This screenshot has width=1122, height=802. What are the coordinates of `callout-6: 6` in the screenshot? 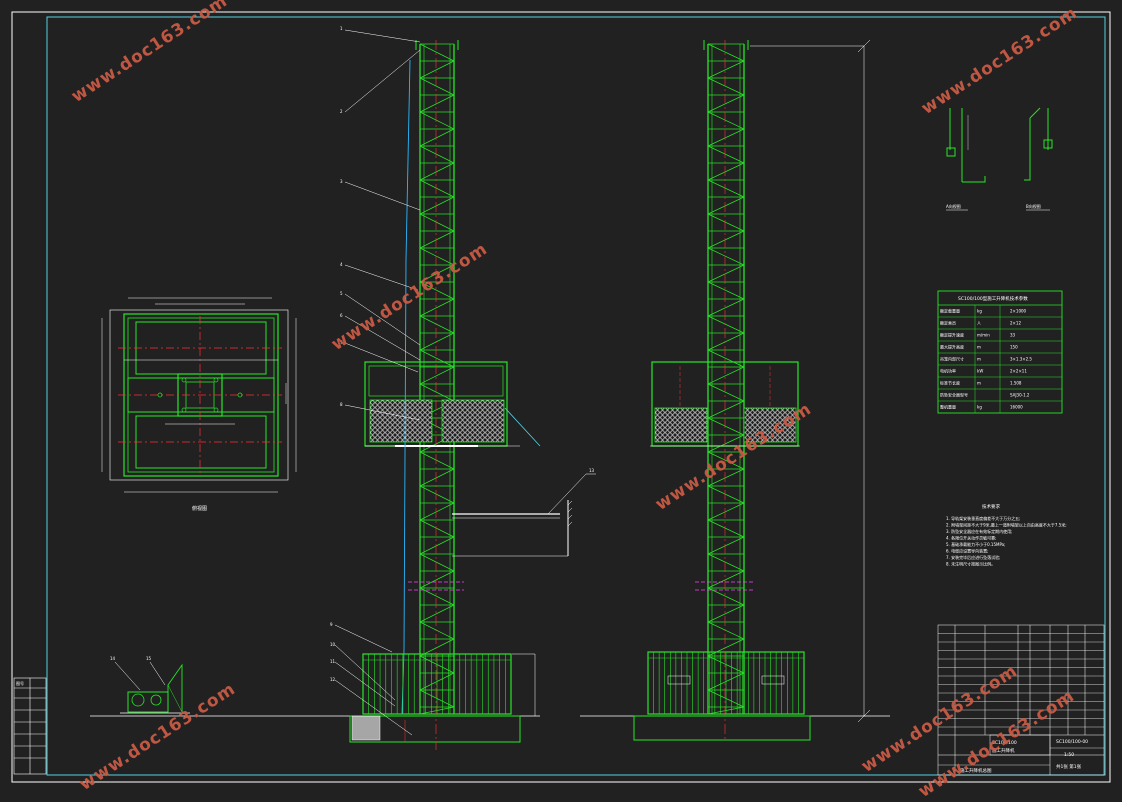 It's located at (341, 315).